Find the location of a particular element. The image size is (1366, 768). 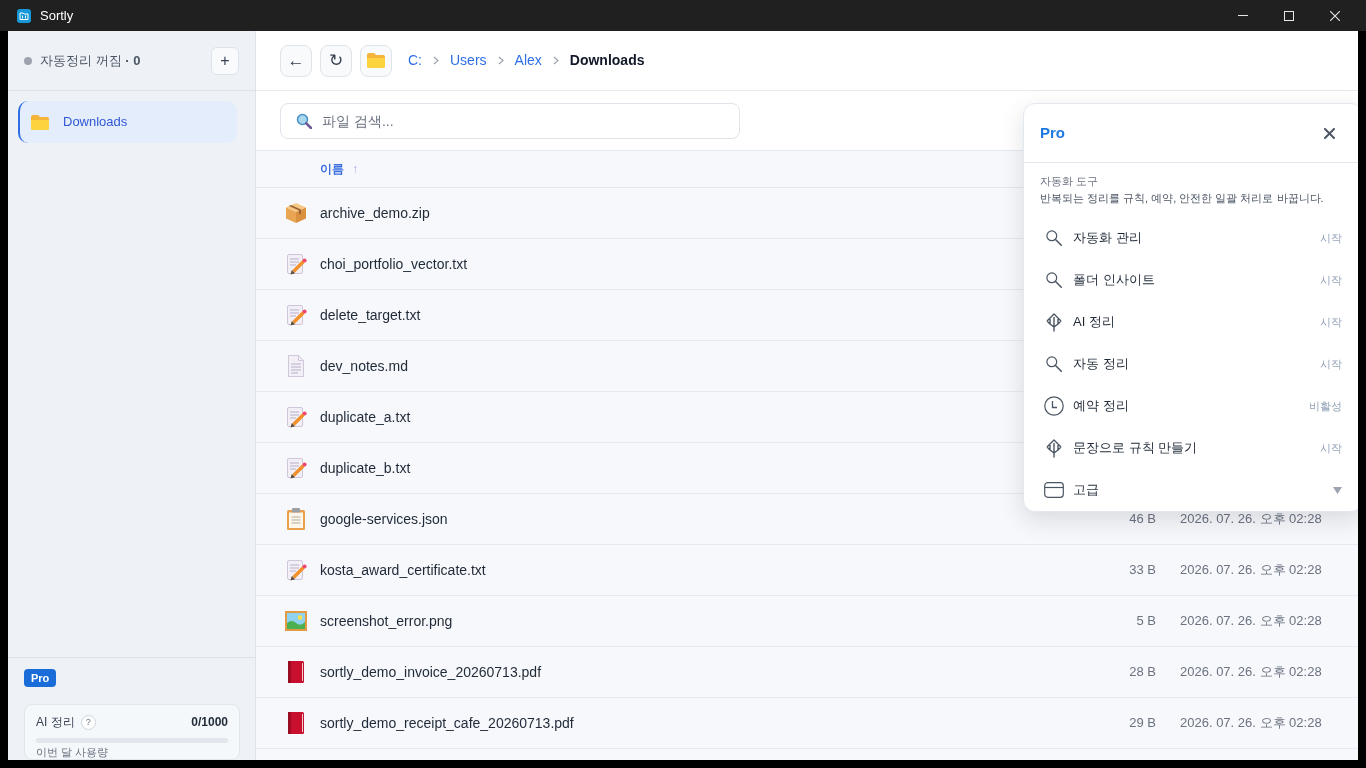

menu-item: AI 정리 시작 is located at coordinates (1191, 322).